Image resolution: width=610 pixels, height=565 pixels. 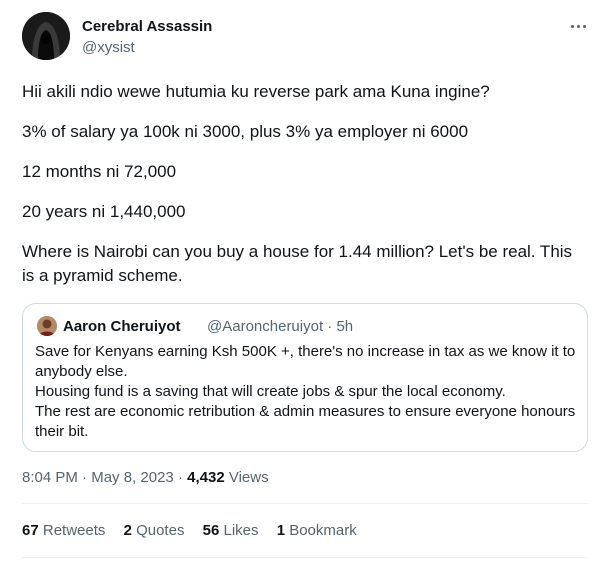 I want to click on tweet-date: May 8, 2023, so click(x=132, y=477).